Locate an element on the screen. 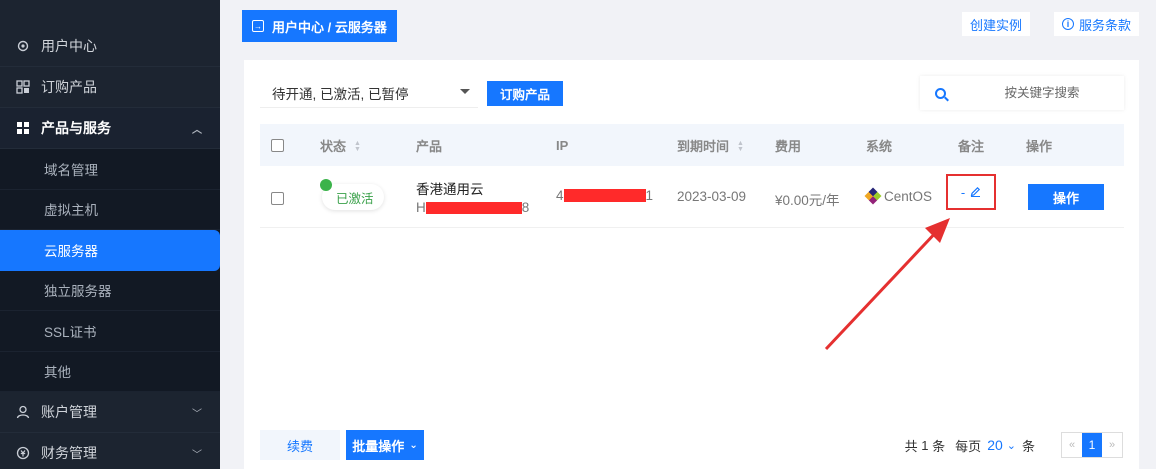  sidebar-item-products-services: 产品与服务 ︿ is located at coordinates (110, 128).